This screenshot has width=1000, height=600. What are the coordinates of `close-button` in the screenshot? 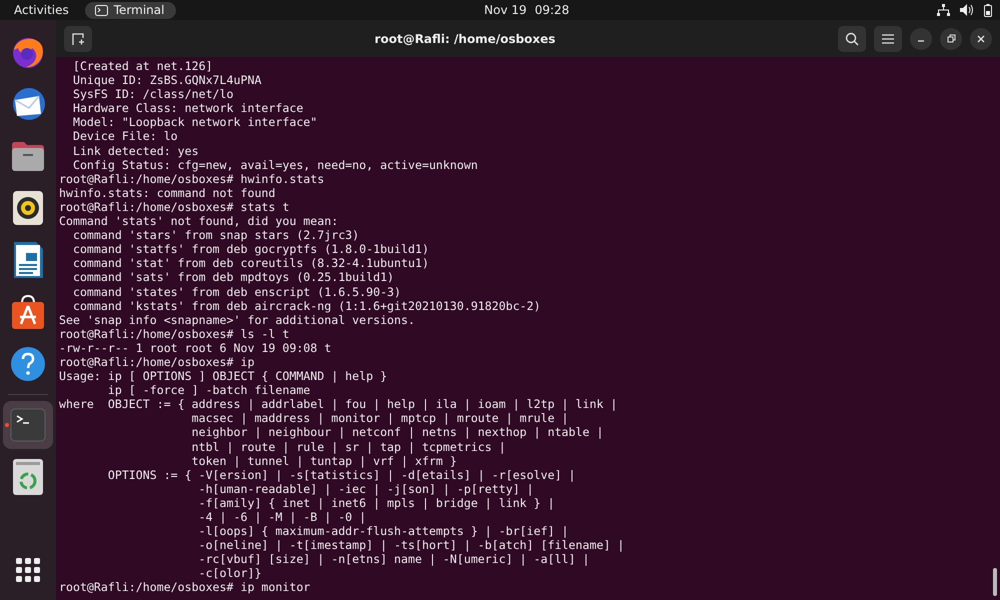 It's located at (981, 39).